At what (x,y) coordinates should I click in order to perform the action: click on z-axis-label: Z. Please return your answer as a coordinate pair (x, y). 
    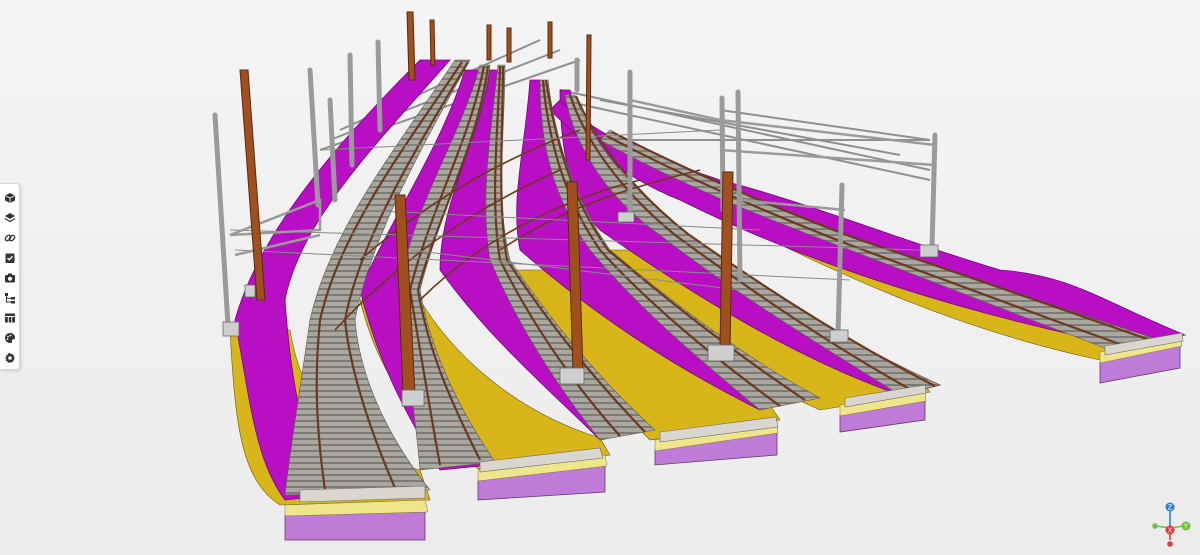
    Looking at the image, I should click on (1170, 508).